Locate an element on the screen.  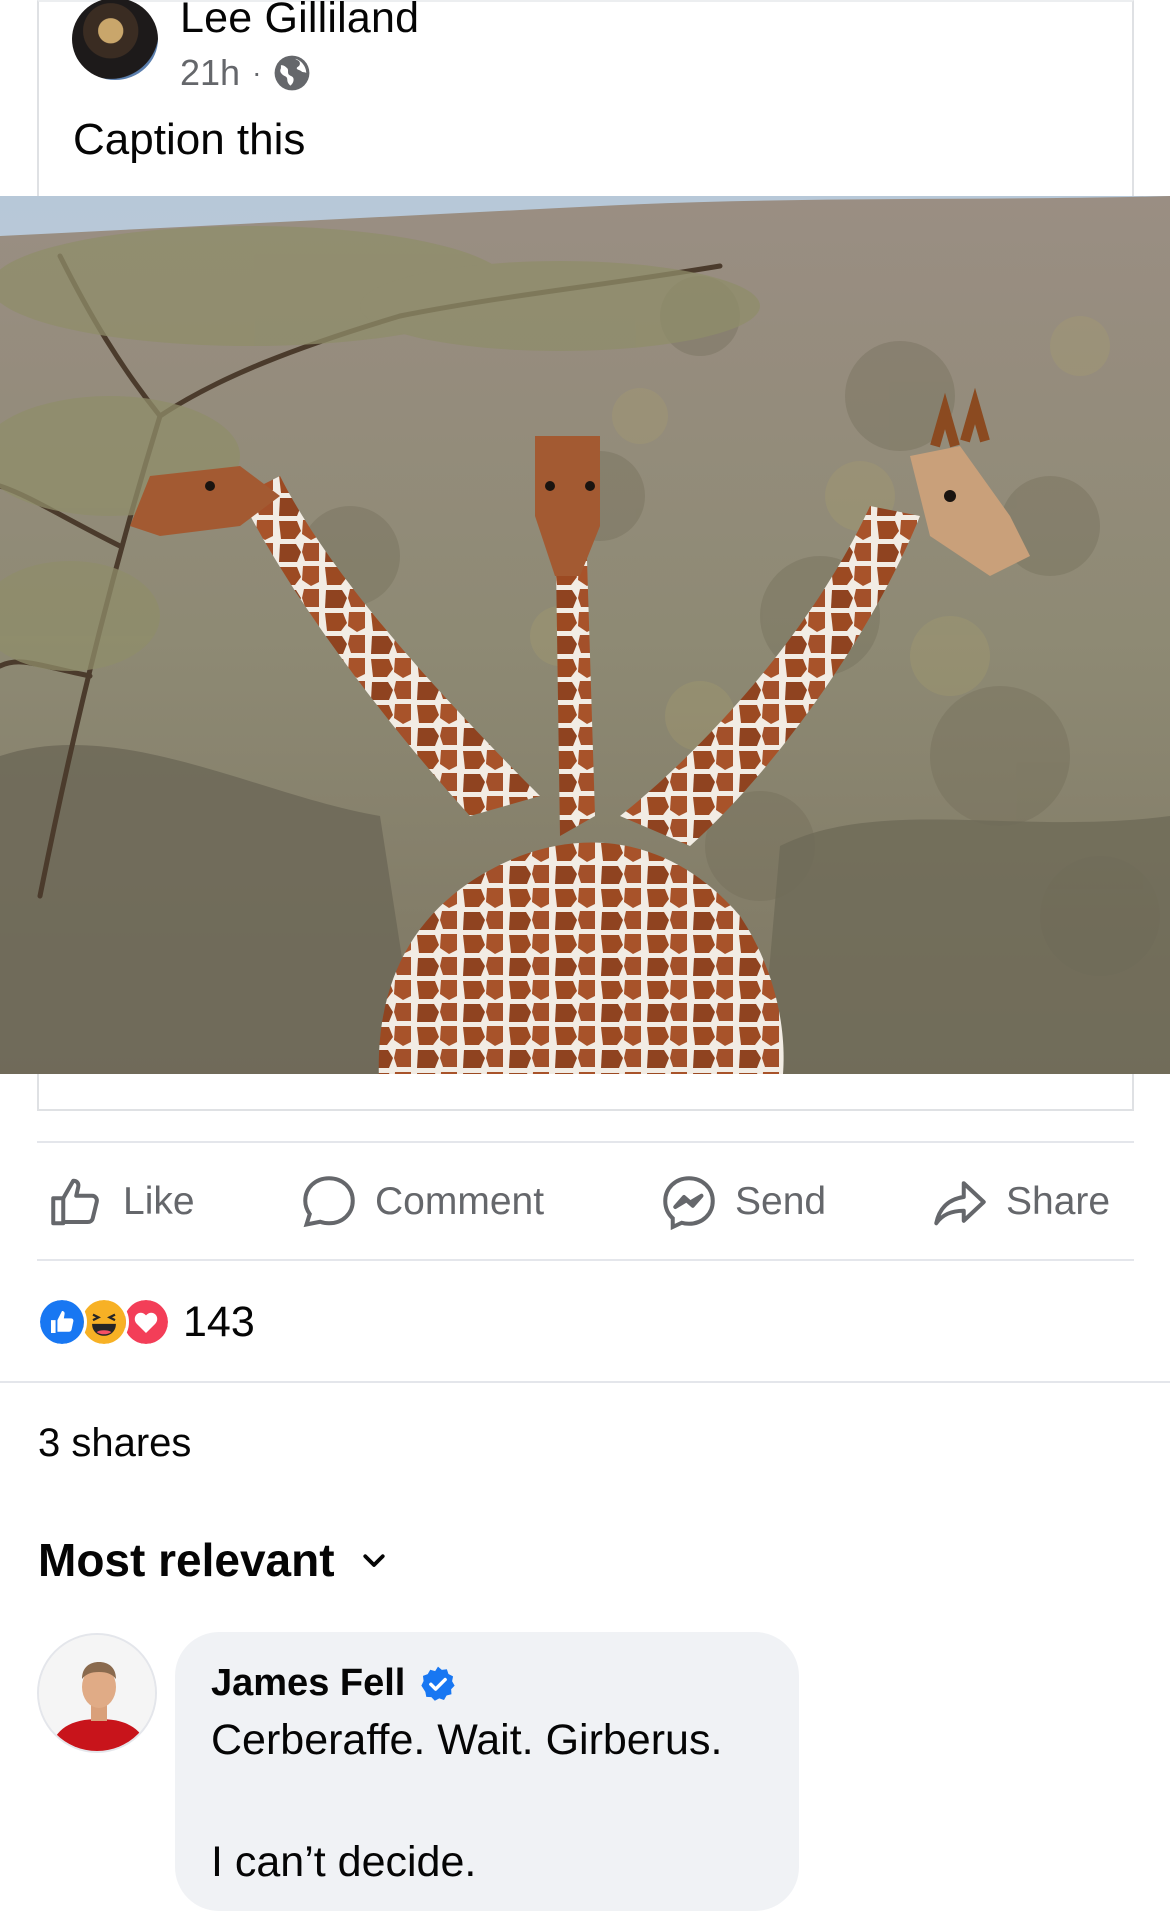
comment-author: James Fell is located at coordinates (334, 1683).